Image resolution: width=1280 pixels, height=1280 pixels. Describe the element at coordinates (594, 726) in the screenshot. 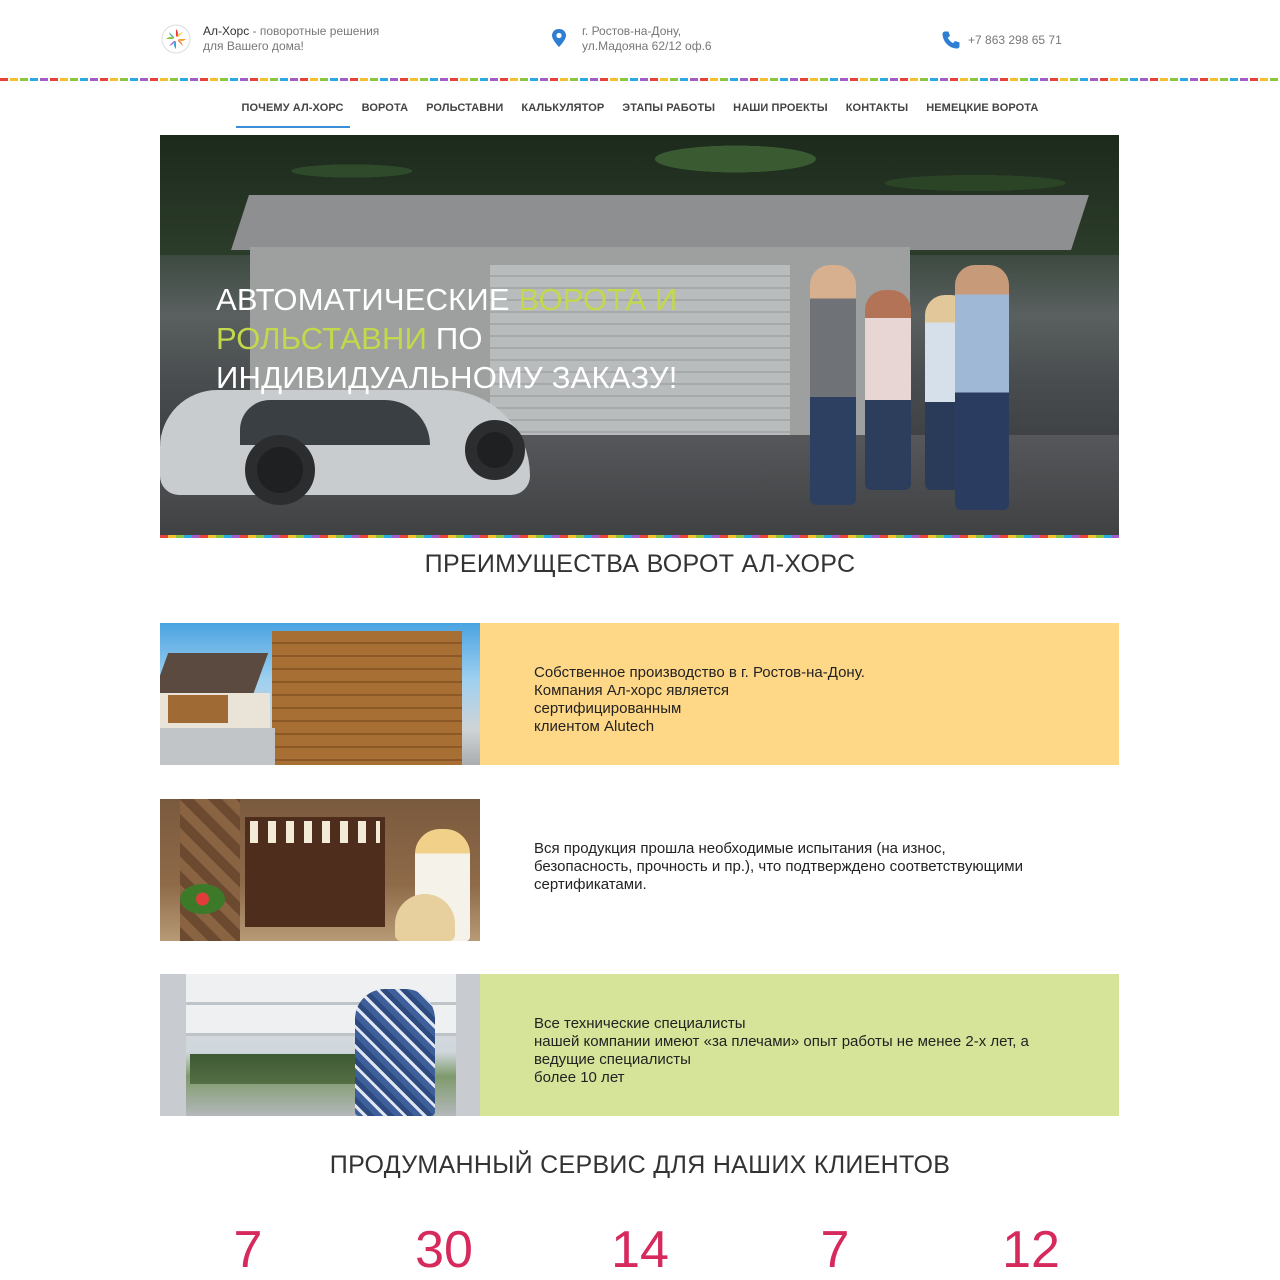

I see `advantage-1-line-4: клиентом Alutech` at that location.